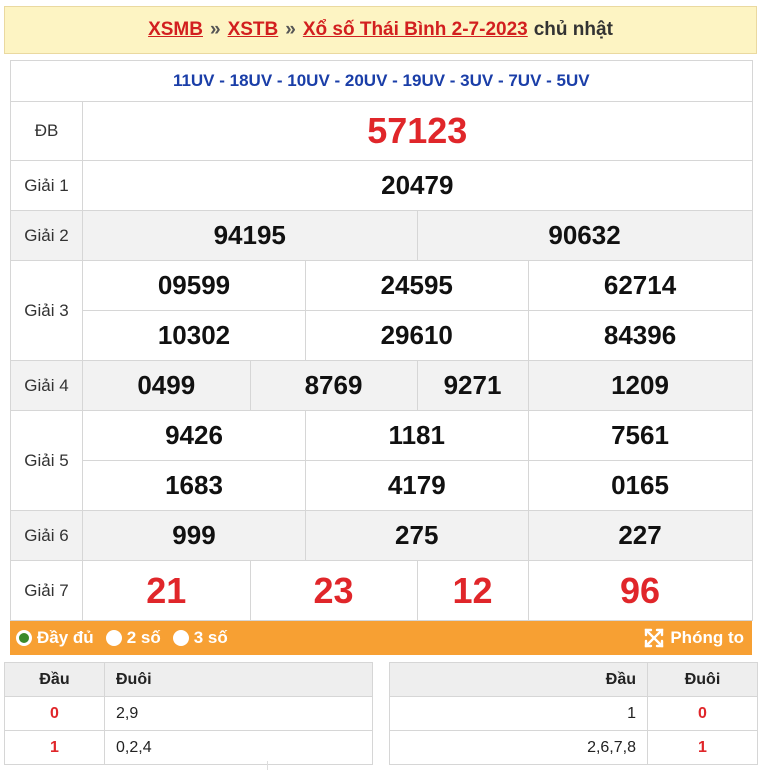 Image resolution: width=761 pixels, height=770 pixels. What do you see at coordinates (417, 285) in the screenshot?
I see `prize-number: 24595` at bounding box center [417, 285].